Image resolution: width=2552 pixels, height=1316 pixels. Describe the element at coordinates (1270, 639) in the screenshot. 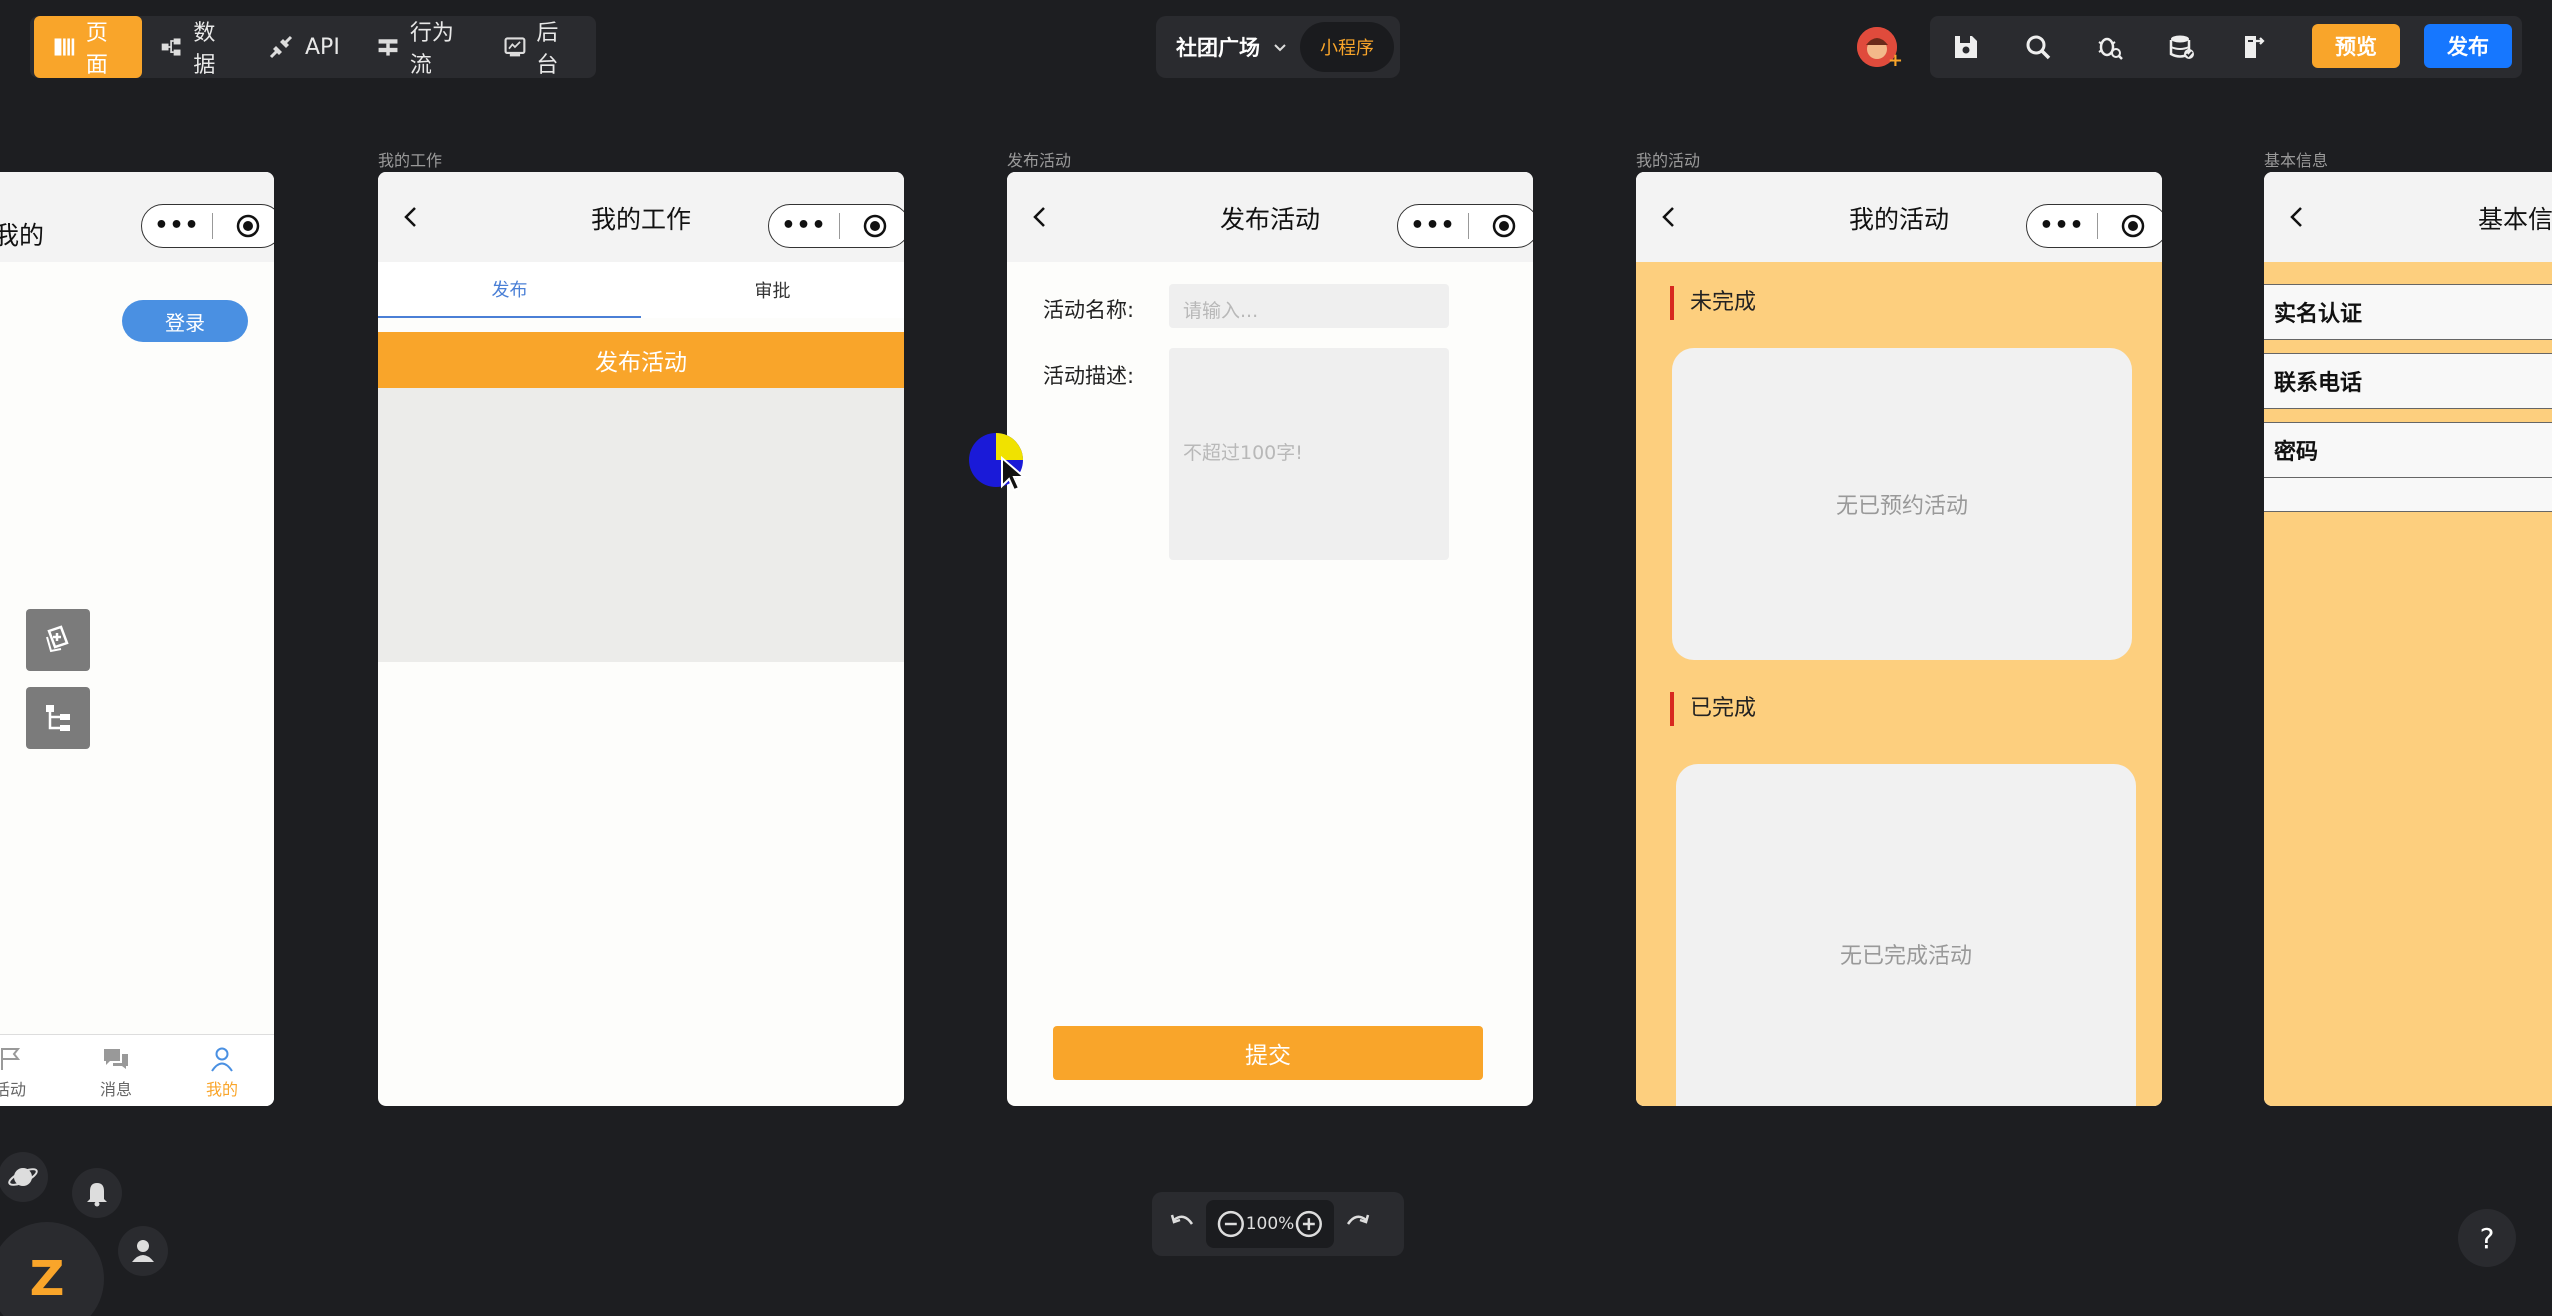

I see `frame-publish-activity: 发布活动 ••• 活动名称: 请输入... 活动描述: 不超过100字! 提交` at that location.